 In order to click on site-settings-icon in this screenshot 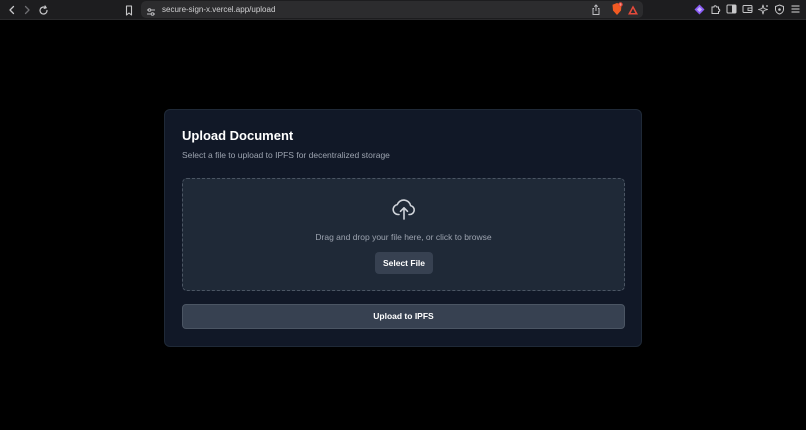, I will do `click(151, 10)`.